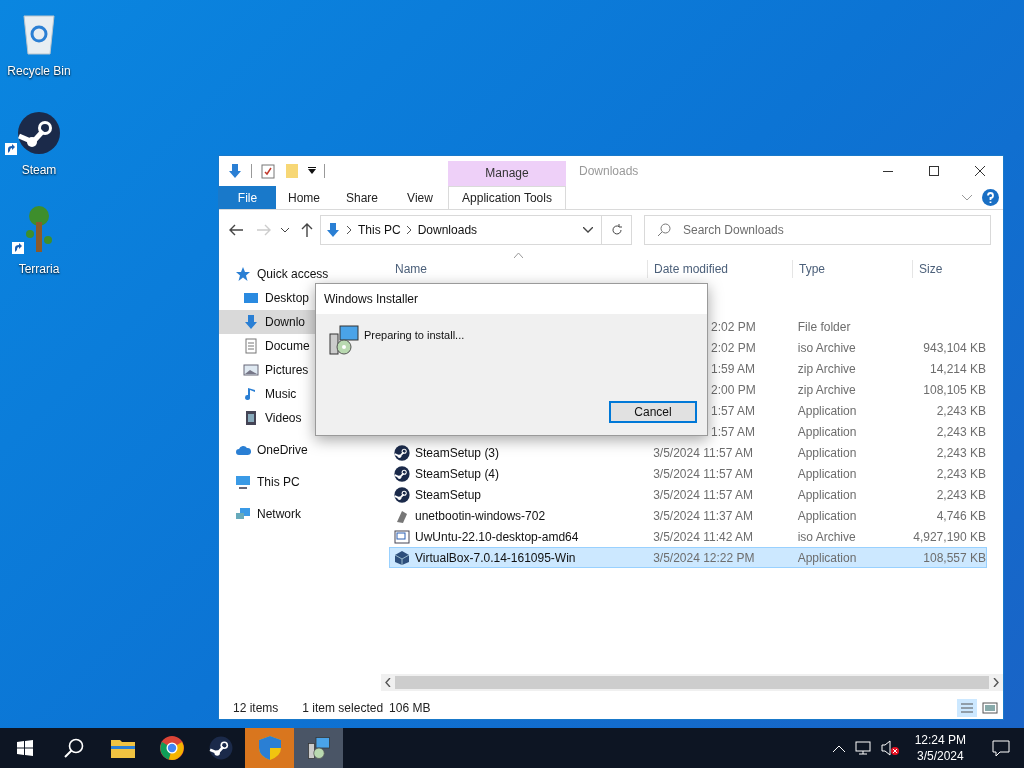  What do you see at coordinates (931, 269) in the screenshot?
I see `column-header: Size` at bounding box center [931, 269].